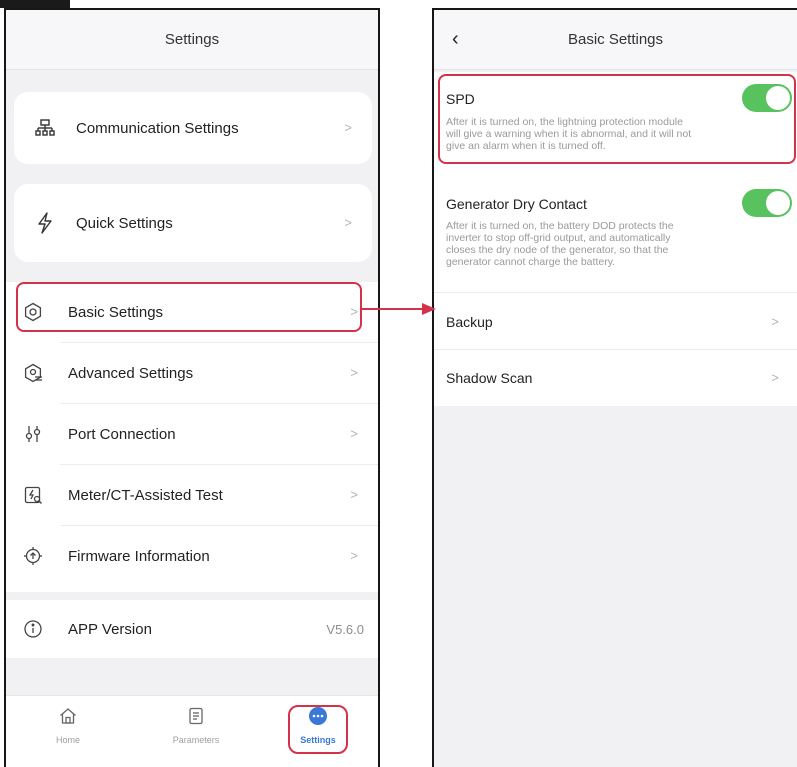 This screenshot has width=797, height=767. What do you see at coordinates (193, 223) in the screenshot?
I see `quick-settings-card: Quick Settings >` at bounding box center [193, 223].